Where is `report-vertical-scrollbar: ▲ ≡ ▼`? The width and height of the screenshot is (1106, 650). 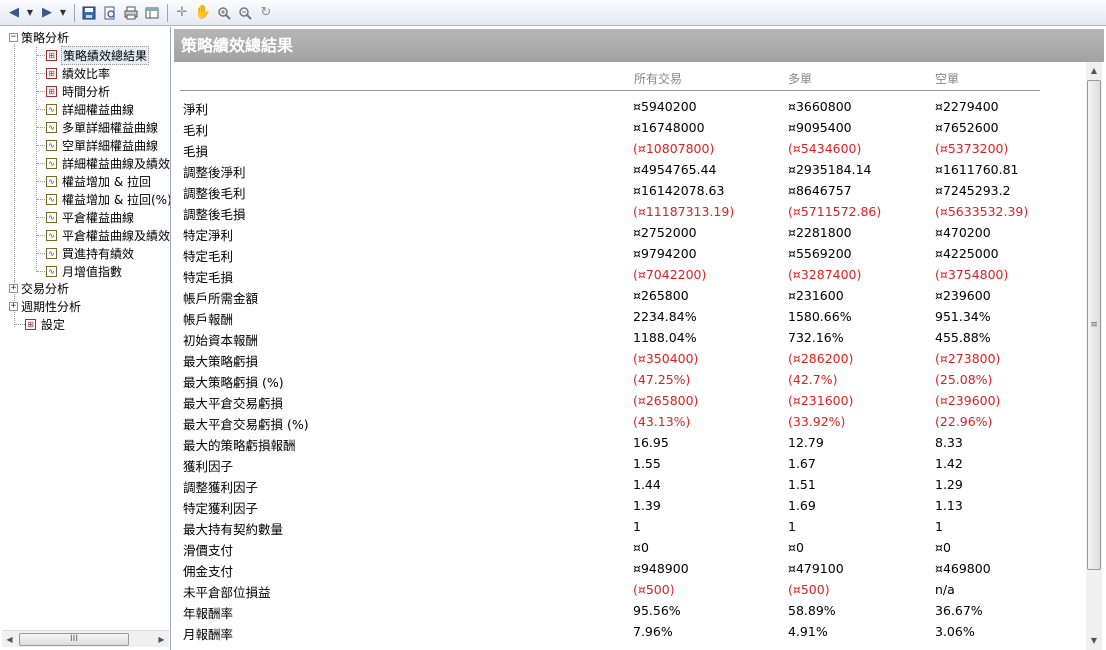
report-vertical-scrollbar: ▲ ≡ ▼ is located at coordinates (1094, 356).